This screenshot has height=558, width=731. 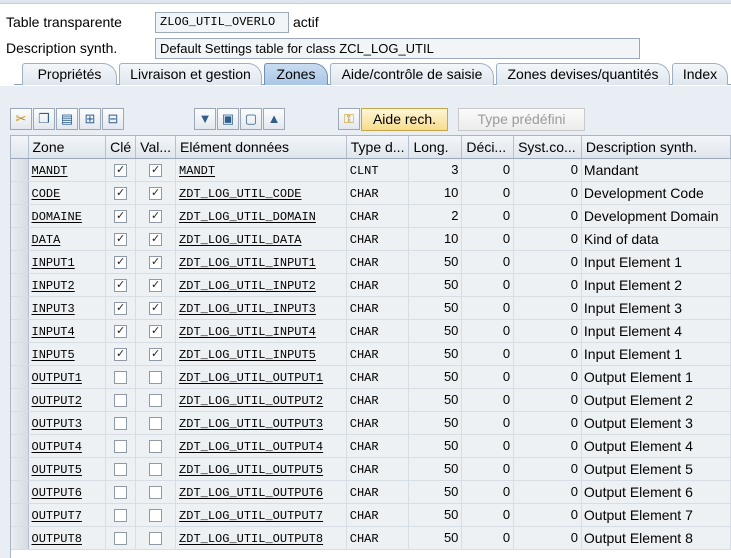 I want to click on zone-name: OUTPUT1, so click(x=57, y=378).